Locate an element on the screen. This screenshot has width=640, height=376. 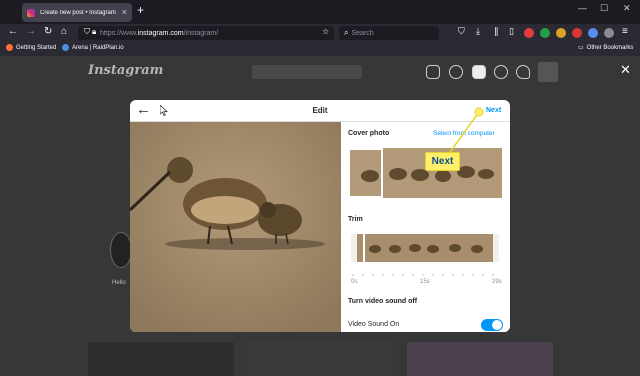
callout-pointer is located at coordinates (465, 131).